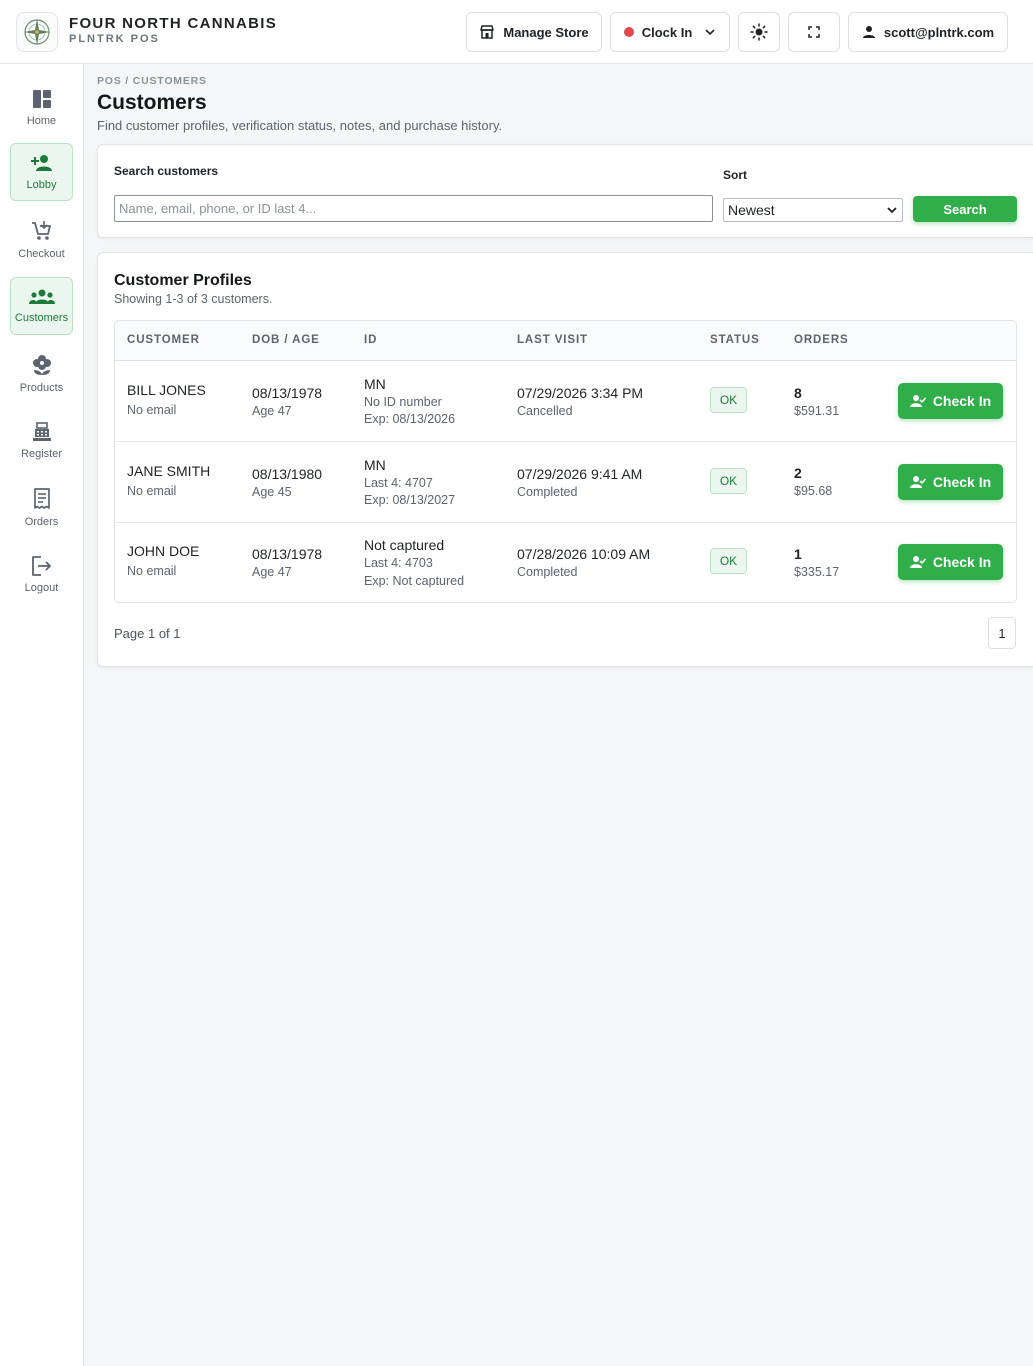  What do you see at coordinates (552, 340) in the screenshot?
I see `column-header-last-visit: LAST VISIT` at bounding box center [552, 340].